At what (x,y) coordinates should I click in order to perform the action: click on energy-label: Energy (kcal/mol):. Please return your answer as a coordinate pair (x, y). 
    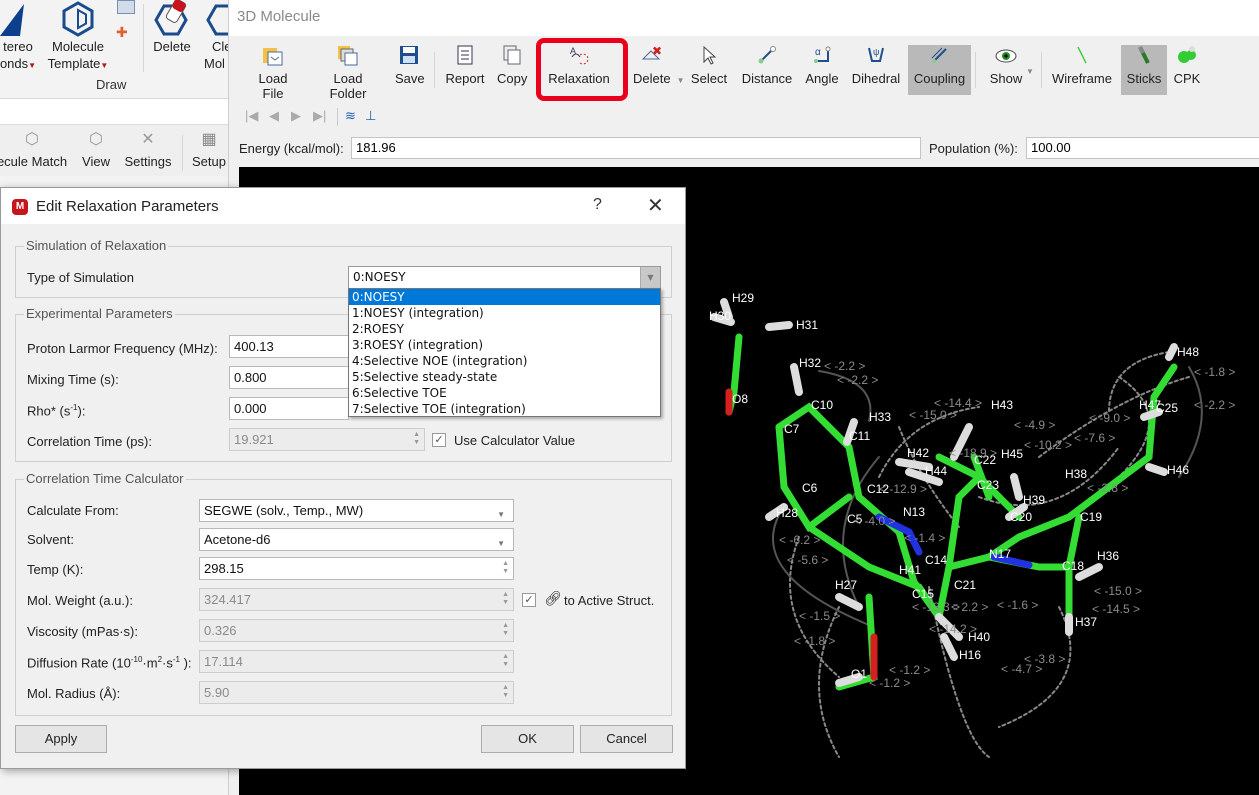
    Looking at the image, I should click on (291, 148).